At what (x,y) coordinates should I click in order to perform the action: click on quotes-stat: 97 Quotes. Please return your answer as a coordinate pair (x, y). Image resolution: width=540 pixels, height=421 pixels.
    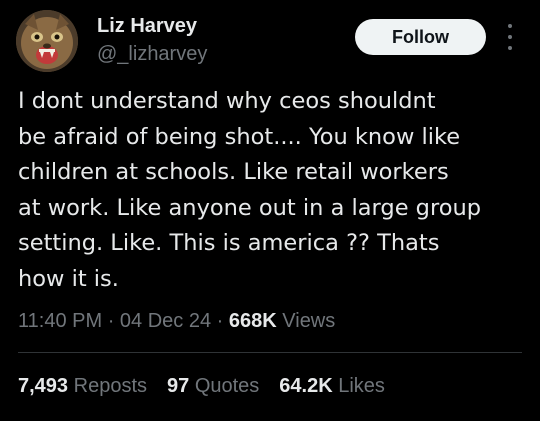
    Looking at the image, I should click on (213, 386).